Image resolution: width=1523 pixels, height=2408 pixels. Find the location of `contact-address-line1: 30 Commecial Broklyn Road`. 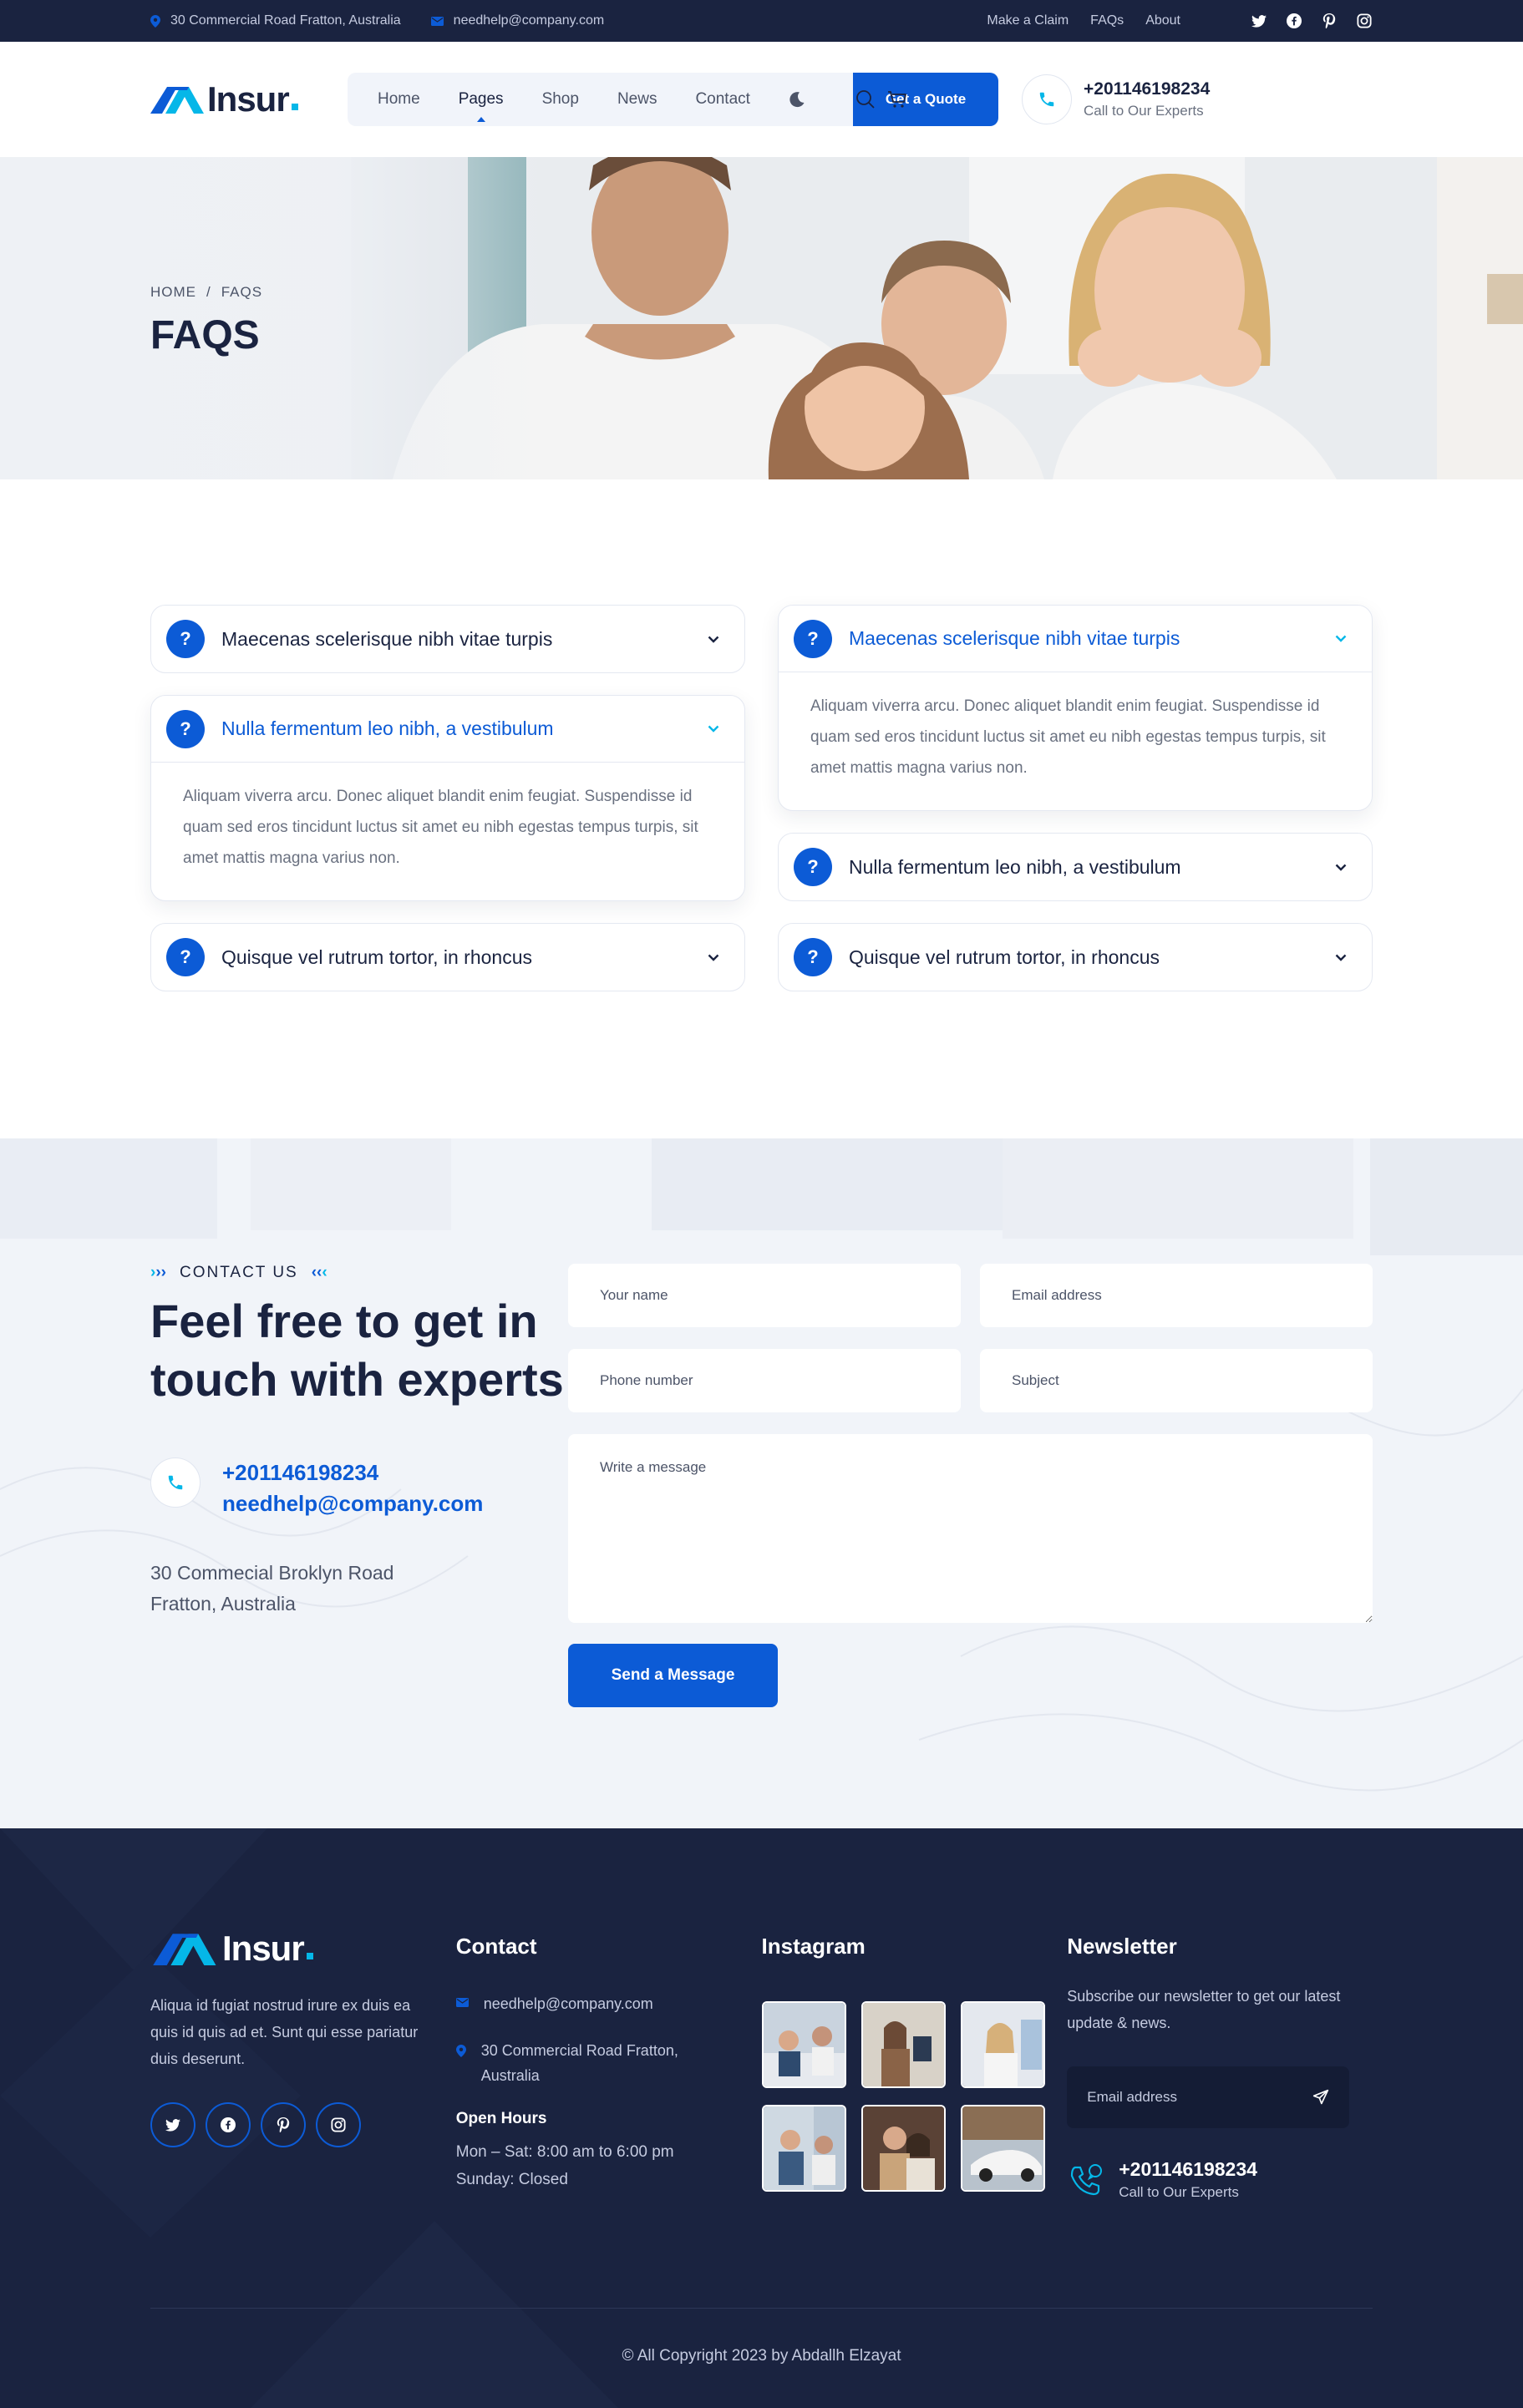

contact-address-line1: 30 Commecial Broklyn Road is located at coordinates (272, 1573).